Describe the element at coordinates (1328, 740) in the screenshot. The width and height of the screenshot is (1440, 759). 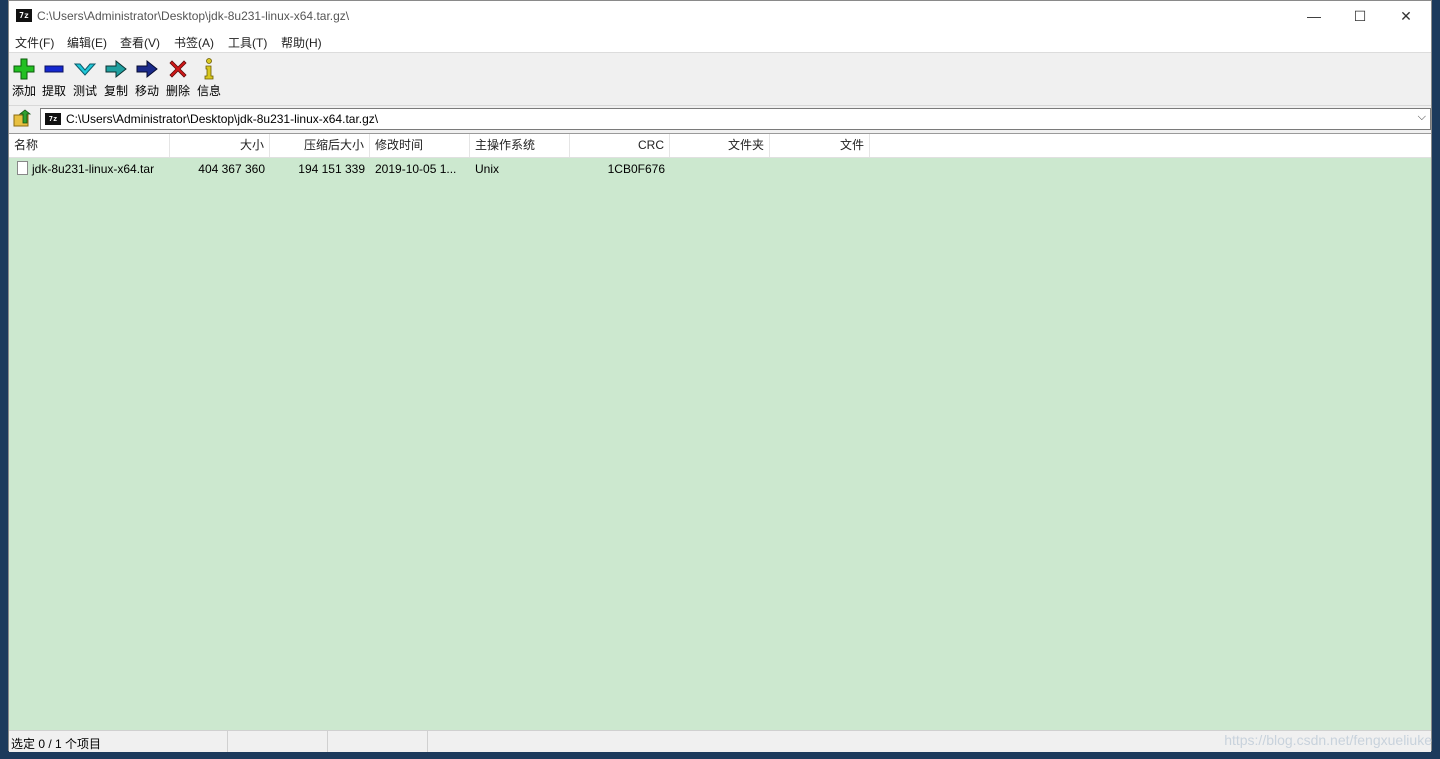
I see `watermark: https://blog.csdn.net/fengxueliuke` at that location.